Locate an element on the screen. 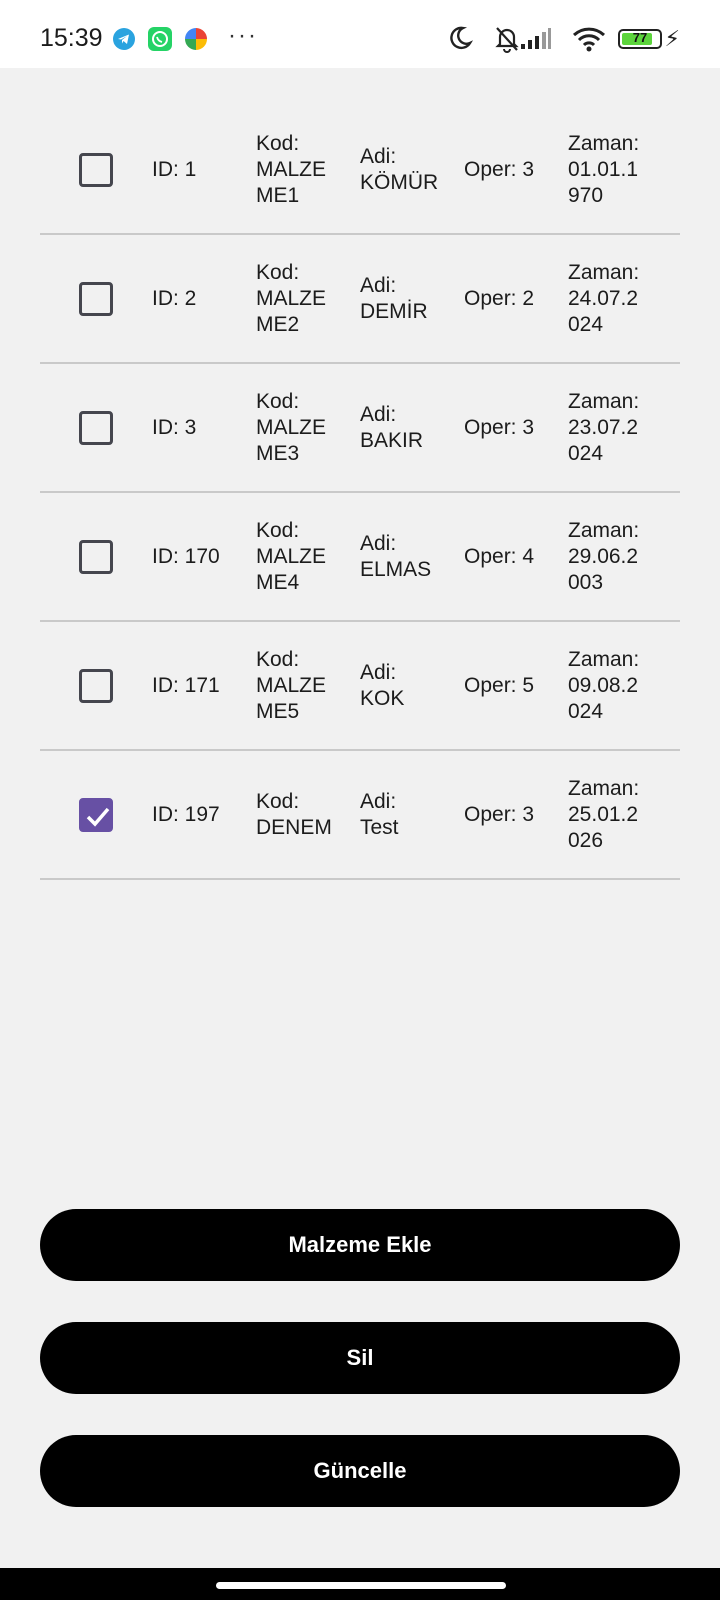  signal-icon is located at coordinates (536, 41).